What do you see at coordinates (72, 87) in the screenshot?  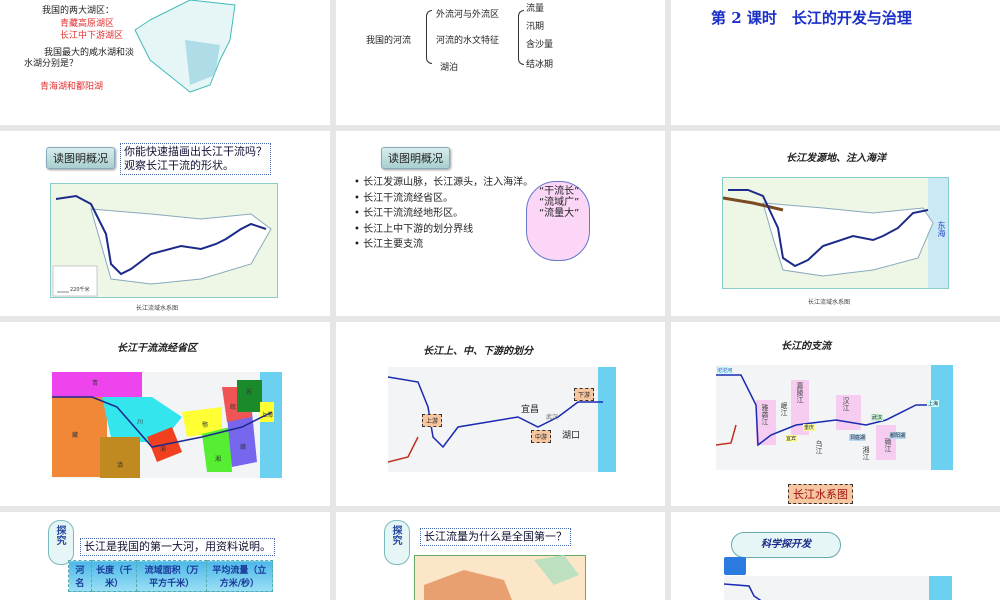 I see `answer: 青海湖和鄱阳湖` at bounding box center [72, 87].